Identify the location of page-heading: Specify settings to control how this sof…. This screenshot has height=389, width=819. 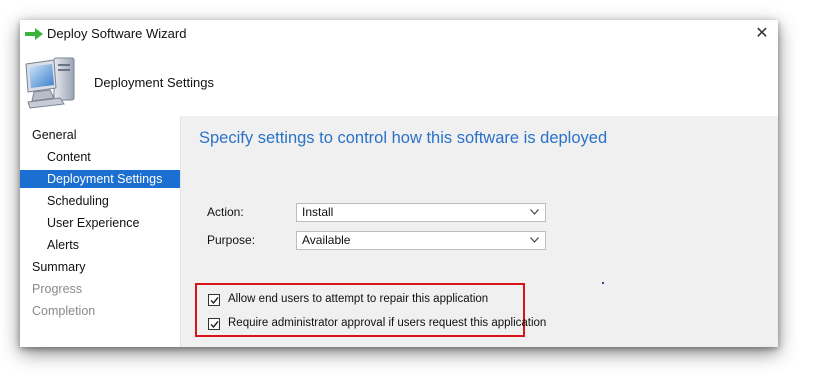
(403, 138).